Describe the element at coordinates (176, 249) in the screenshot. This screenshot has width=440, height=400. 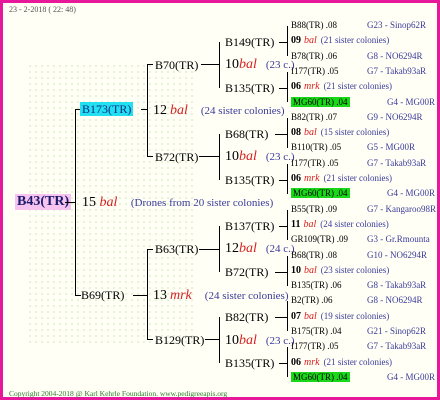
I see `g2-queen-2: B63(TR)` at that location.